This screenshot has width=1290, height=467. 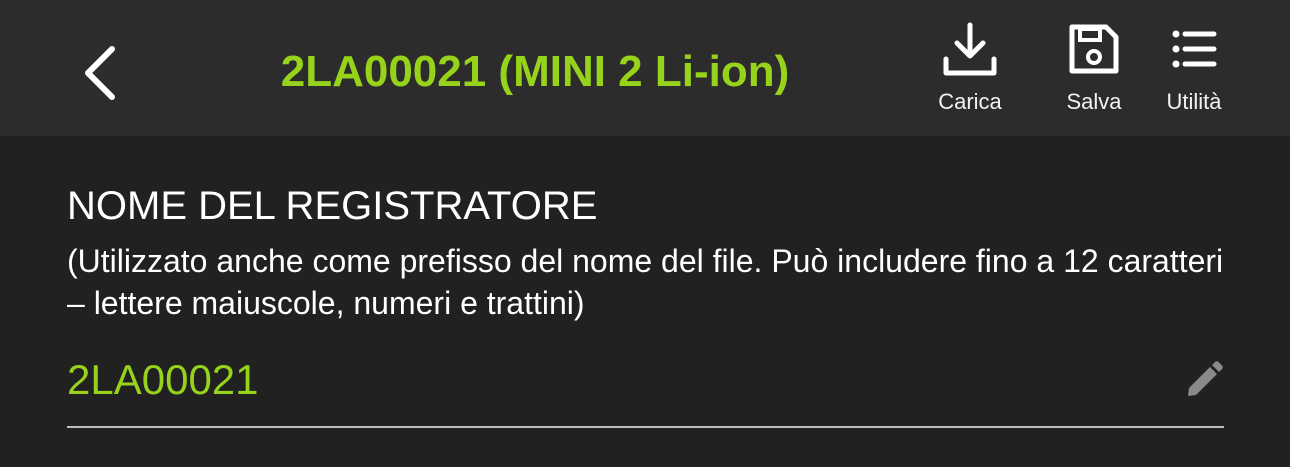 I want to click on save-button: Salva, so click(x=1094, y=70).